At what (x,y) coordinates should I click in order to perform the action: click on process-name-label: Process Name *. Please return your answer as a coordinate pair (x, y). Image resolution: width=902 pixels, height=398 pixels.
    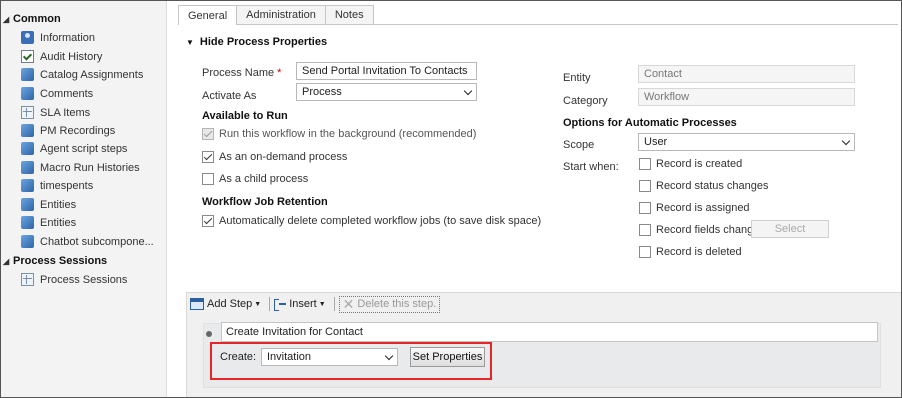
    Looking at the image, I should click on (242, 73).